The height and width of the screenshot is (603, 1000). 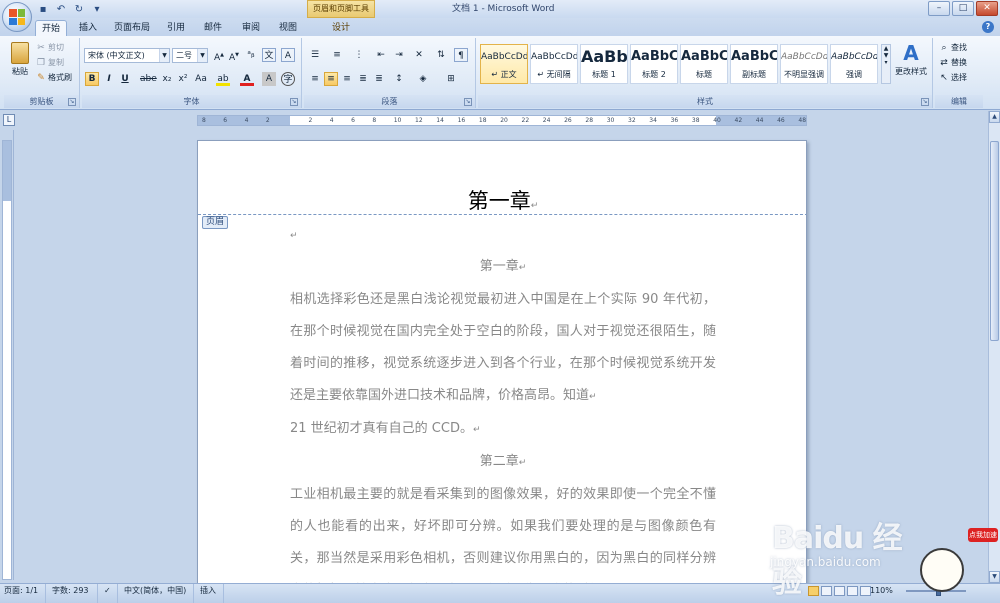 I want to click on align-right-icon: ≡, so click(x=347, y=79).